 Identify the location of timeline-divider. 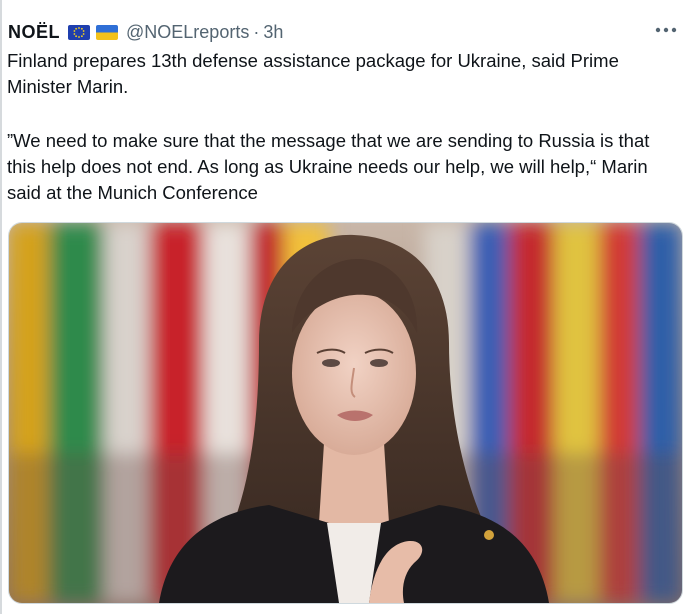
(1, 307).